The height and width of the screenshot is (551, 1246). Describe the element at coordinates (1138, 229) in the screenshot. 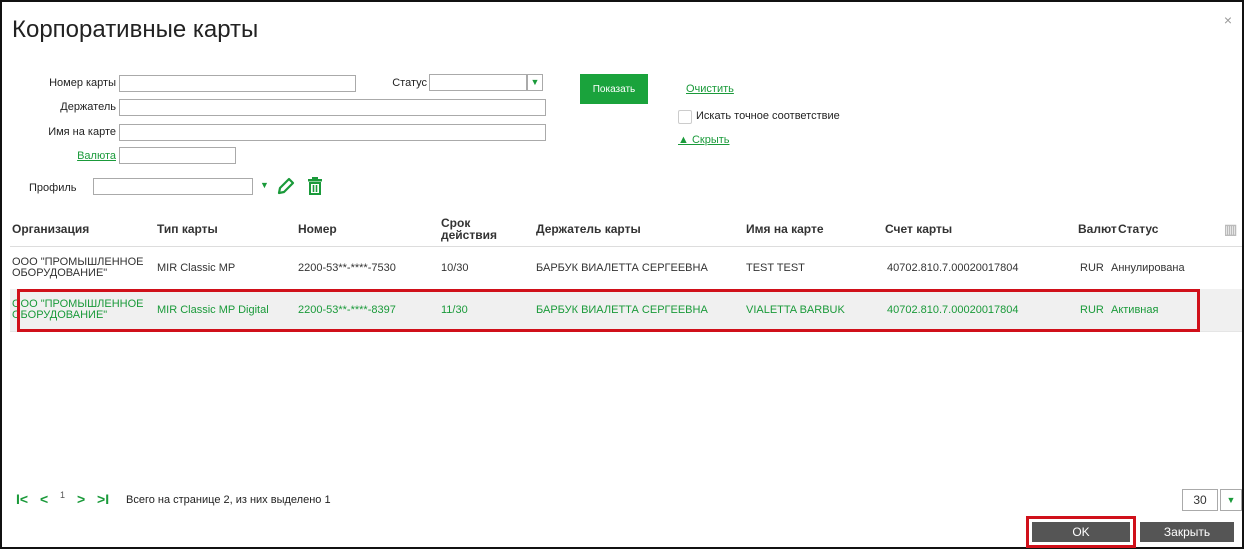

I see `column-header-status: Статус` at that location.